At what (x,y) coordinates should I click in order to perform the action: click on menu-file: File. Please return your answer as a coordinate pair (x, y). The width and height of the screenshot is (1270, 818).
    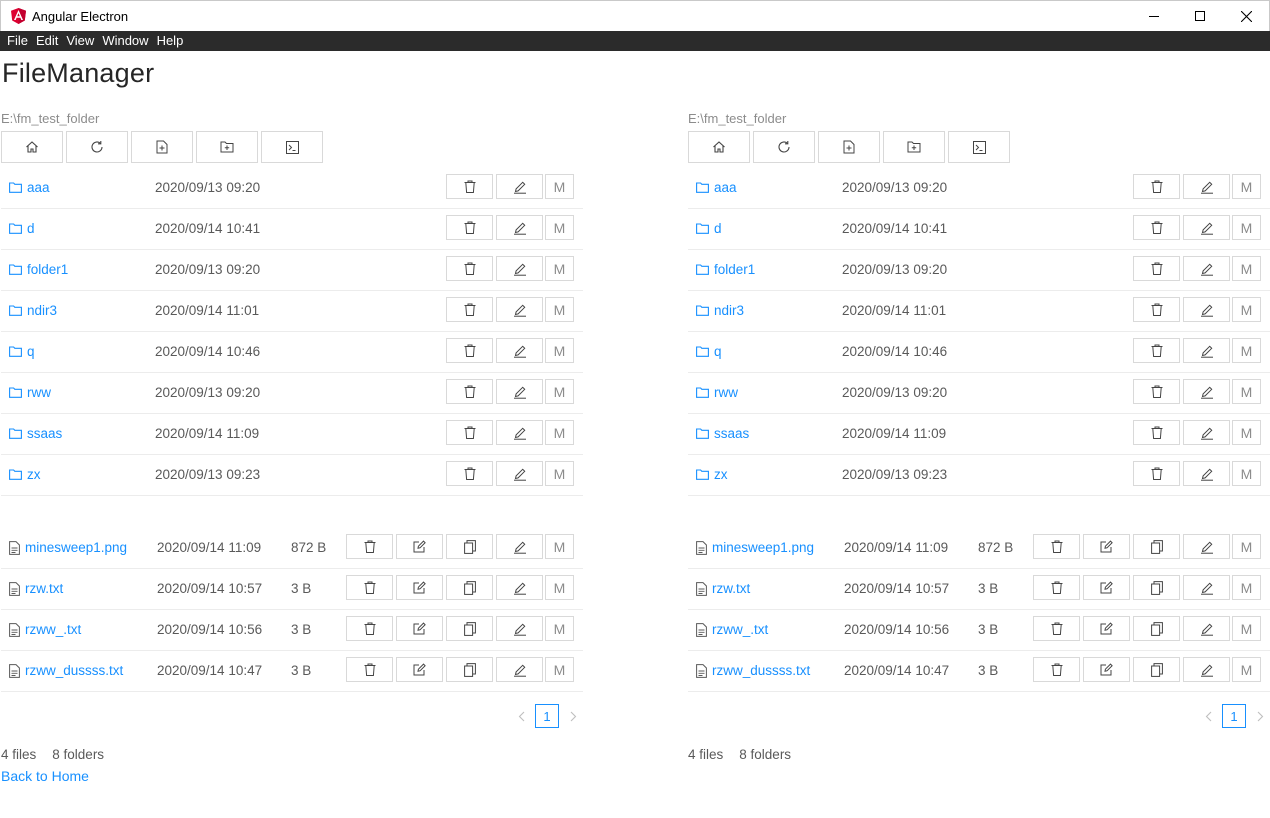
    Looking at the image, I should click on (17, 41).